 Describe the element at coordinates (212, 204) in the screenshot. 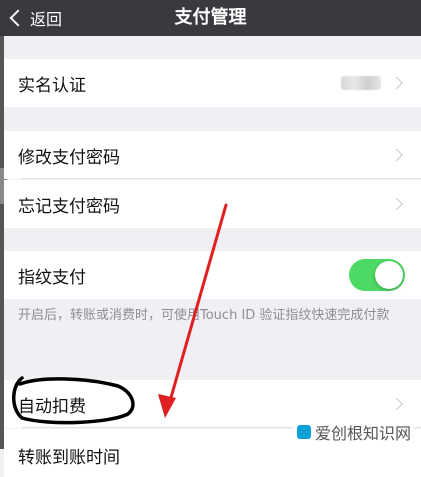

I see `row-forgot-password: 忘记支付密码` at that location.